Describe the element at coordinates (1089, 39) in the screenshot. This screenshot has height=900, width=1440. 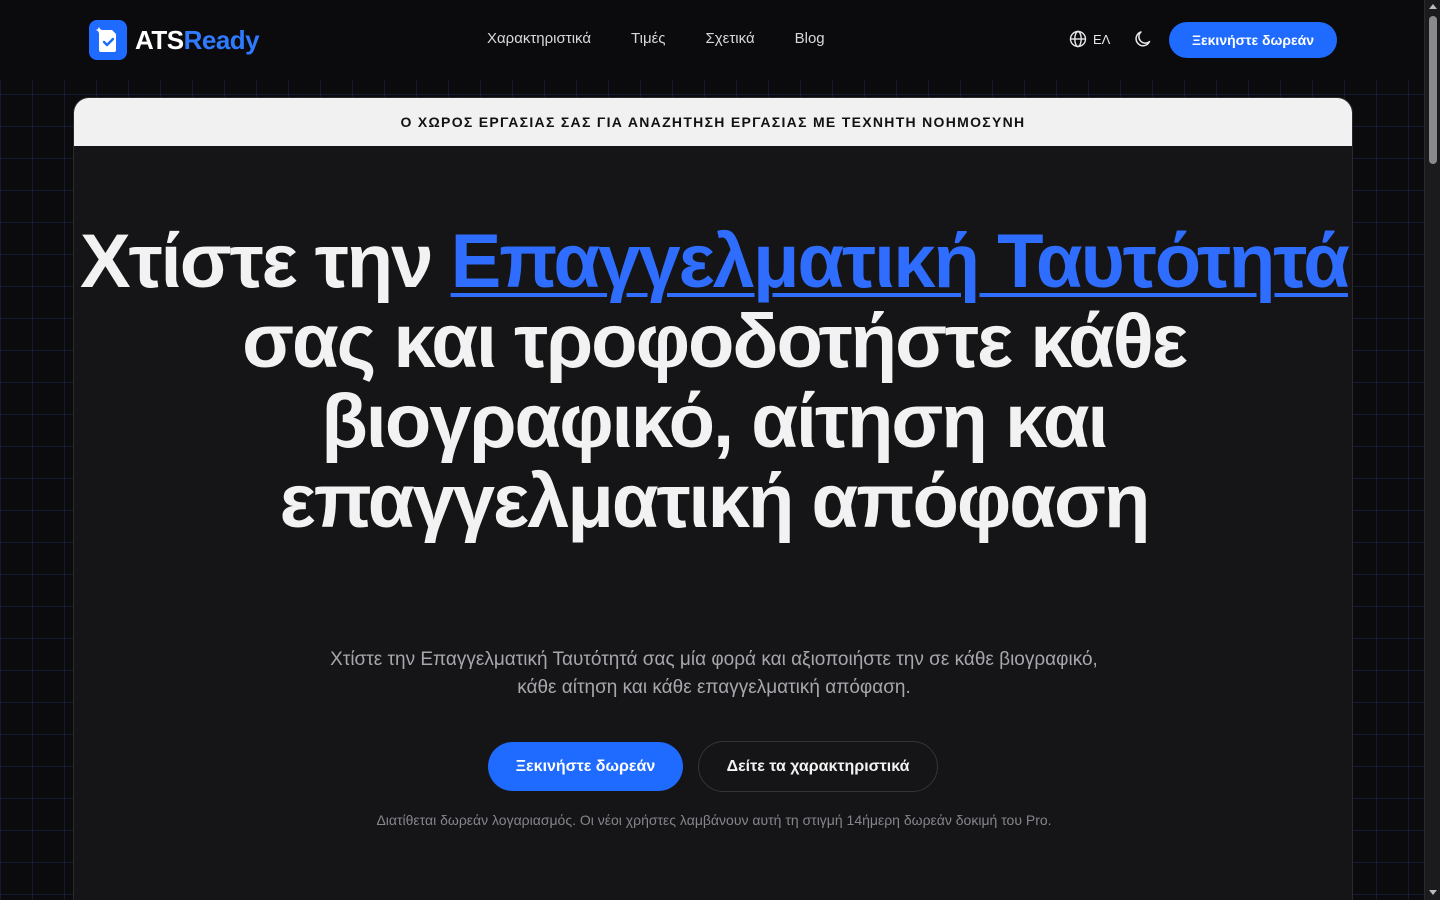
I see `language-switcher: ΕΛ` at that location.